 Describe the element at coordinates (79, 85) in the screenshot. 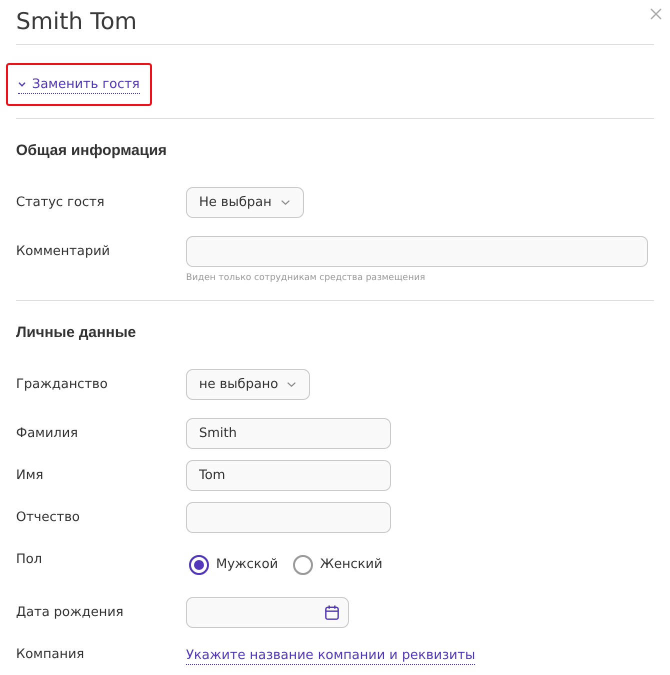

I see `replace-guest-link: Заменить гостя` at that location.